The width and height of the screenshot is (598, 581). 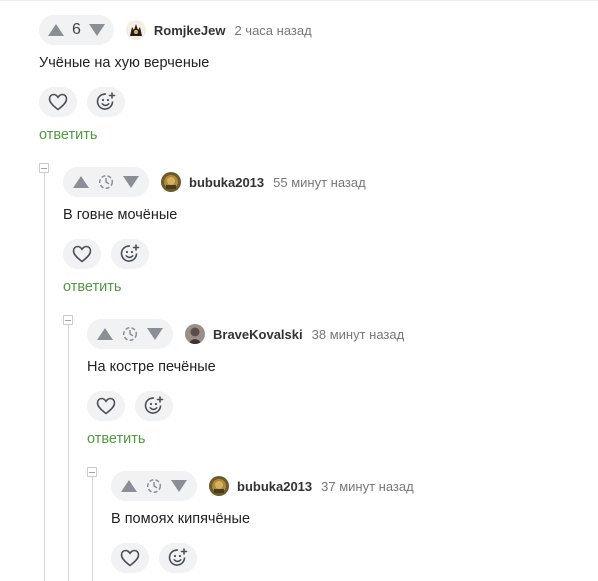 I want to click on author-name: BraveKovalski, so click(x=258, y=334).